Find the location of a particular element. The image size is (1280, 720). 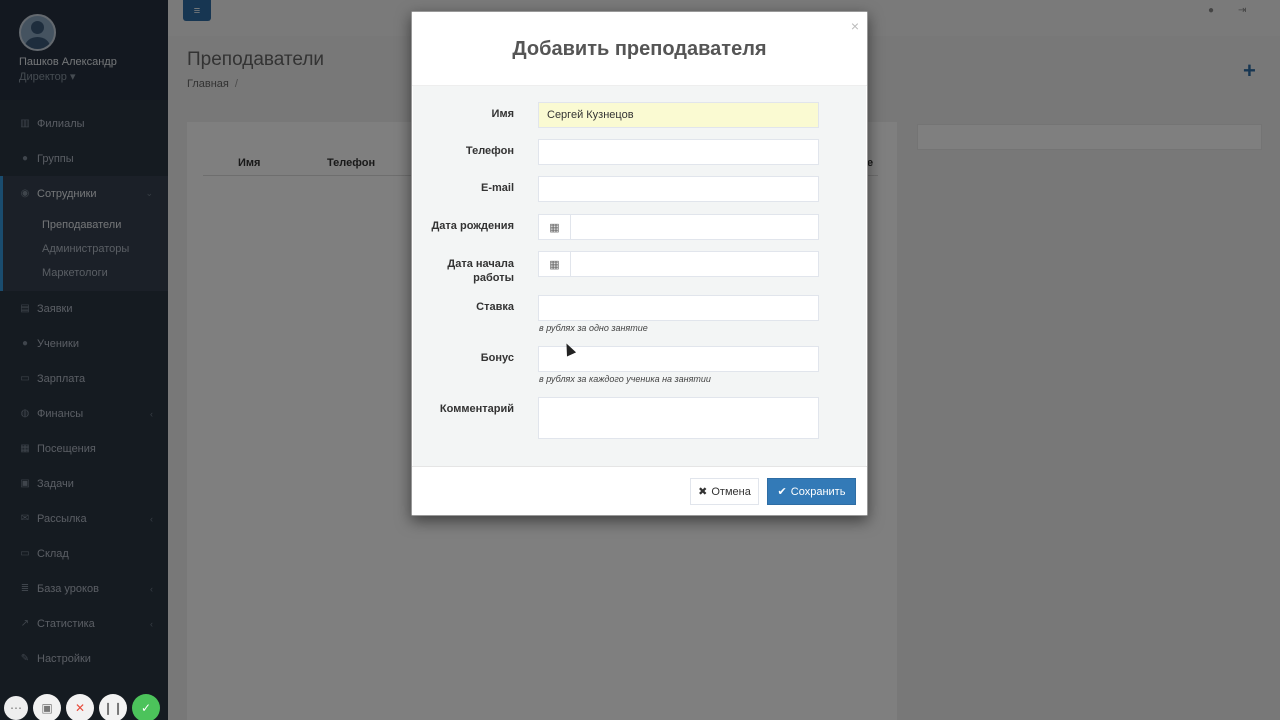

finish-button: ✓ is located at coordinates (146, 707).